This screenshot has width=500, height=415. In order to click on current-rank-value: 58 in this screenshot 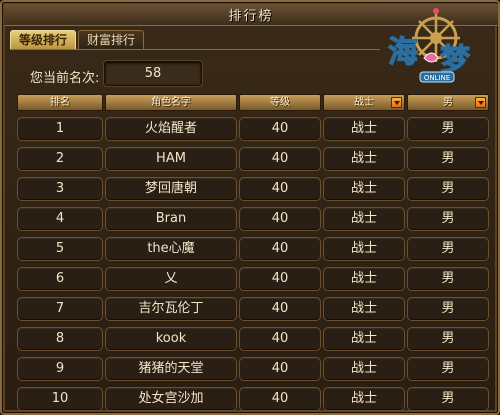, I will do `click(153, 73)`.